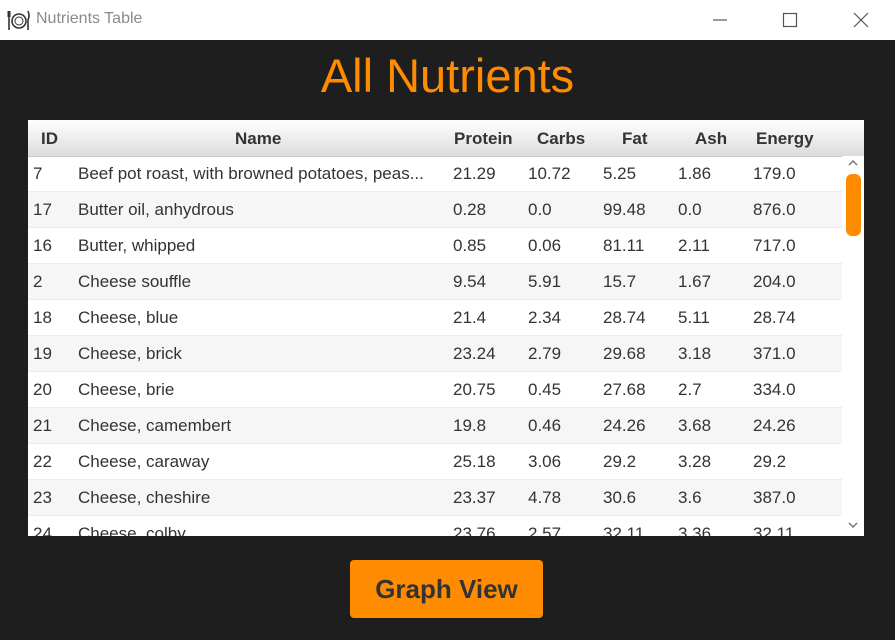 The width and height of the screenshot is (895, 640). What do you see at coordinates (694, 245) in the screenshot?
I see `cell-ash: 2.11` at bounding box center [694, 245].